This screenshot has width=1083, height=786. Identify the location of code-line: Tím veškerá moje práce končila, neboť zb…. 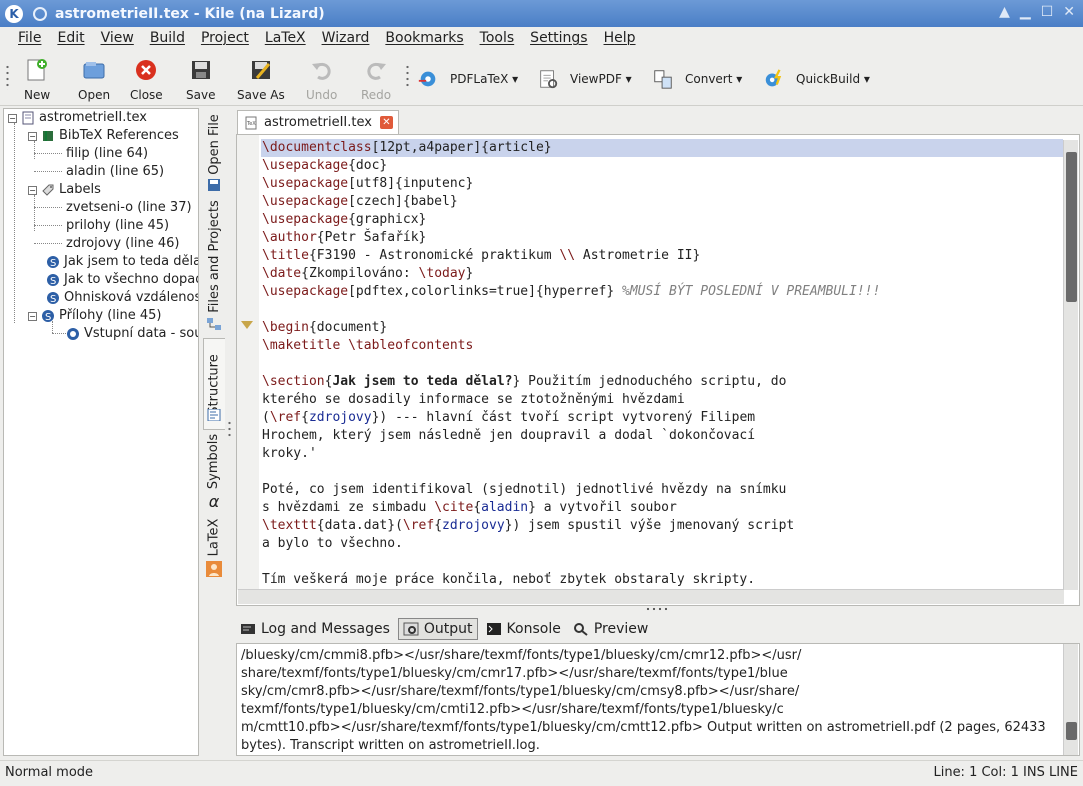
(662, 580).